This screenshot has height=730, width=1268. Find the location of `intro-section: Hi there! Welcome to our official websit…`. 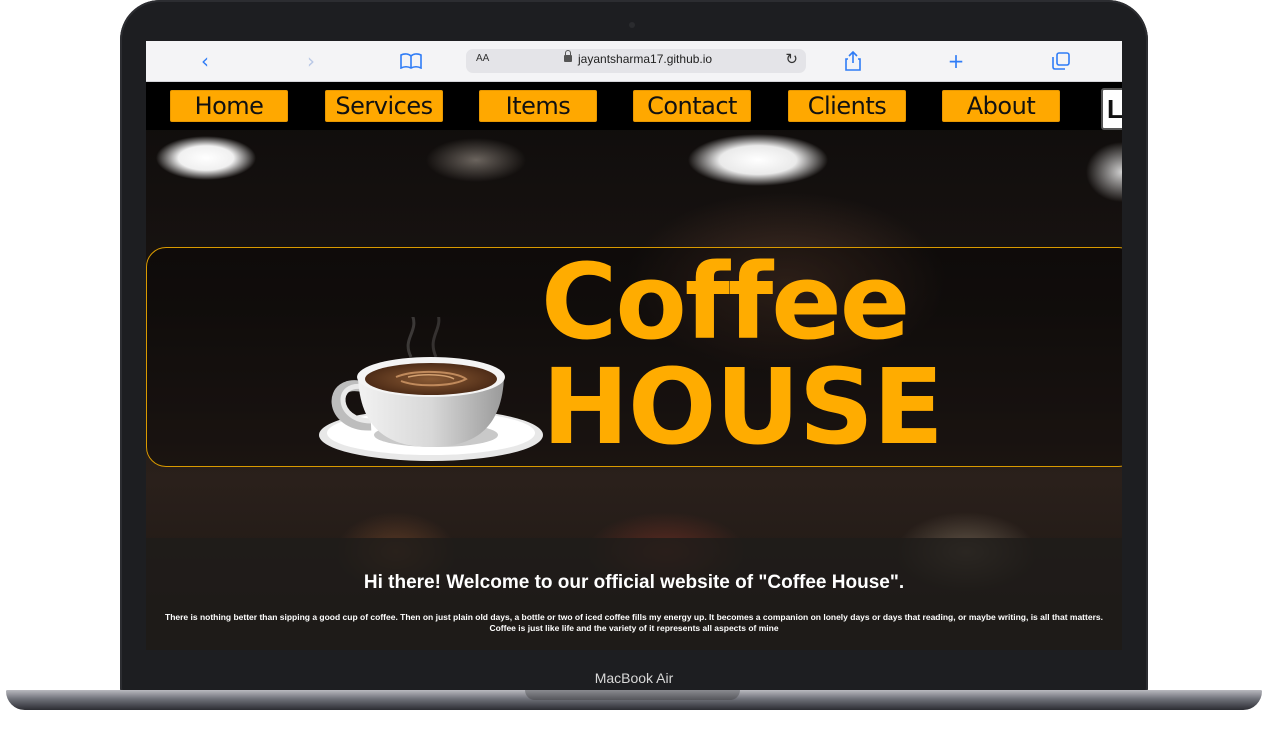

intro-section: Hi there! Welcome to our official websit… is located at coordinates (634, 594).